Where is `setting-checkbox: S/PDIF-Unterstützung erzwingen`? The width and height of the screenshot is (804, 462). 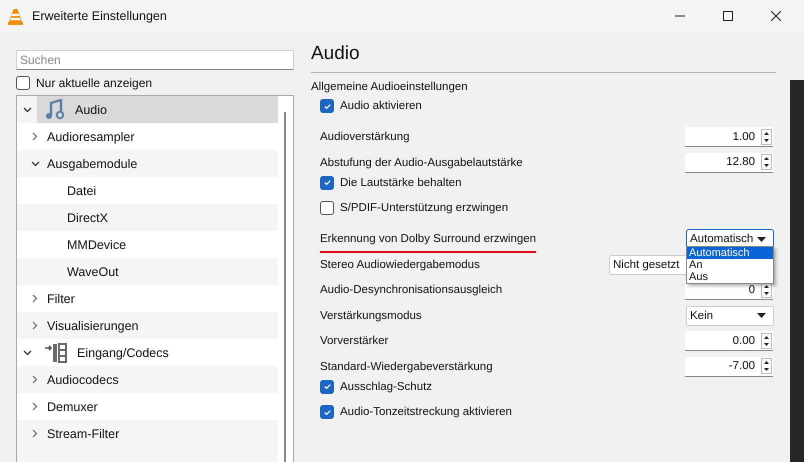 setting-checkbox: S/PDIF-Unterstützung erzwingen is located at coordinates (414, 208).